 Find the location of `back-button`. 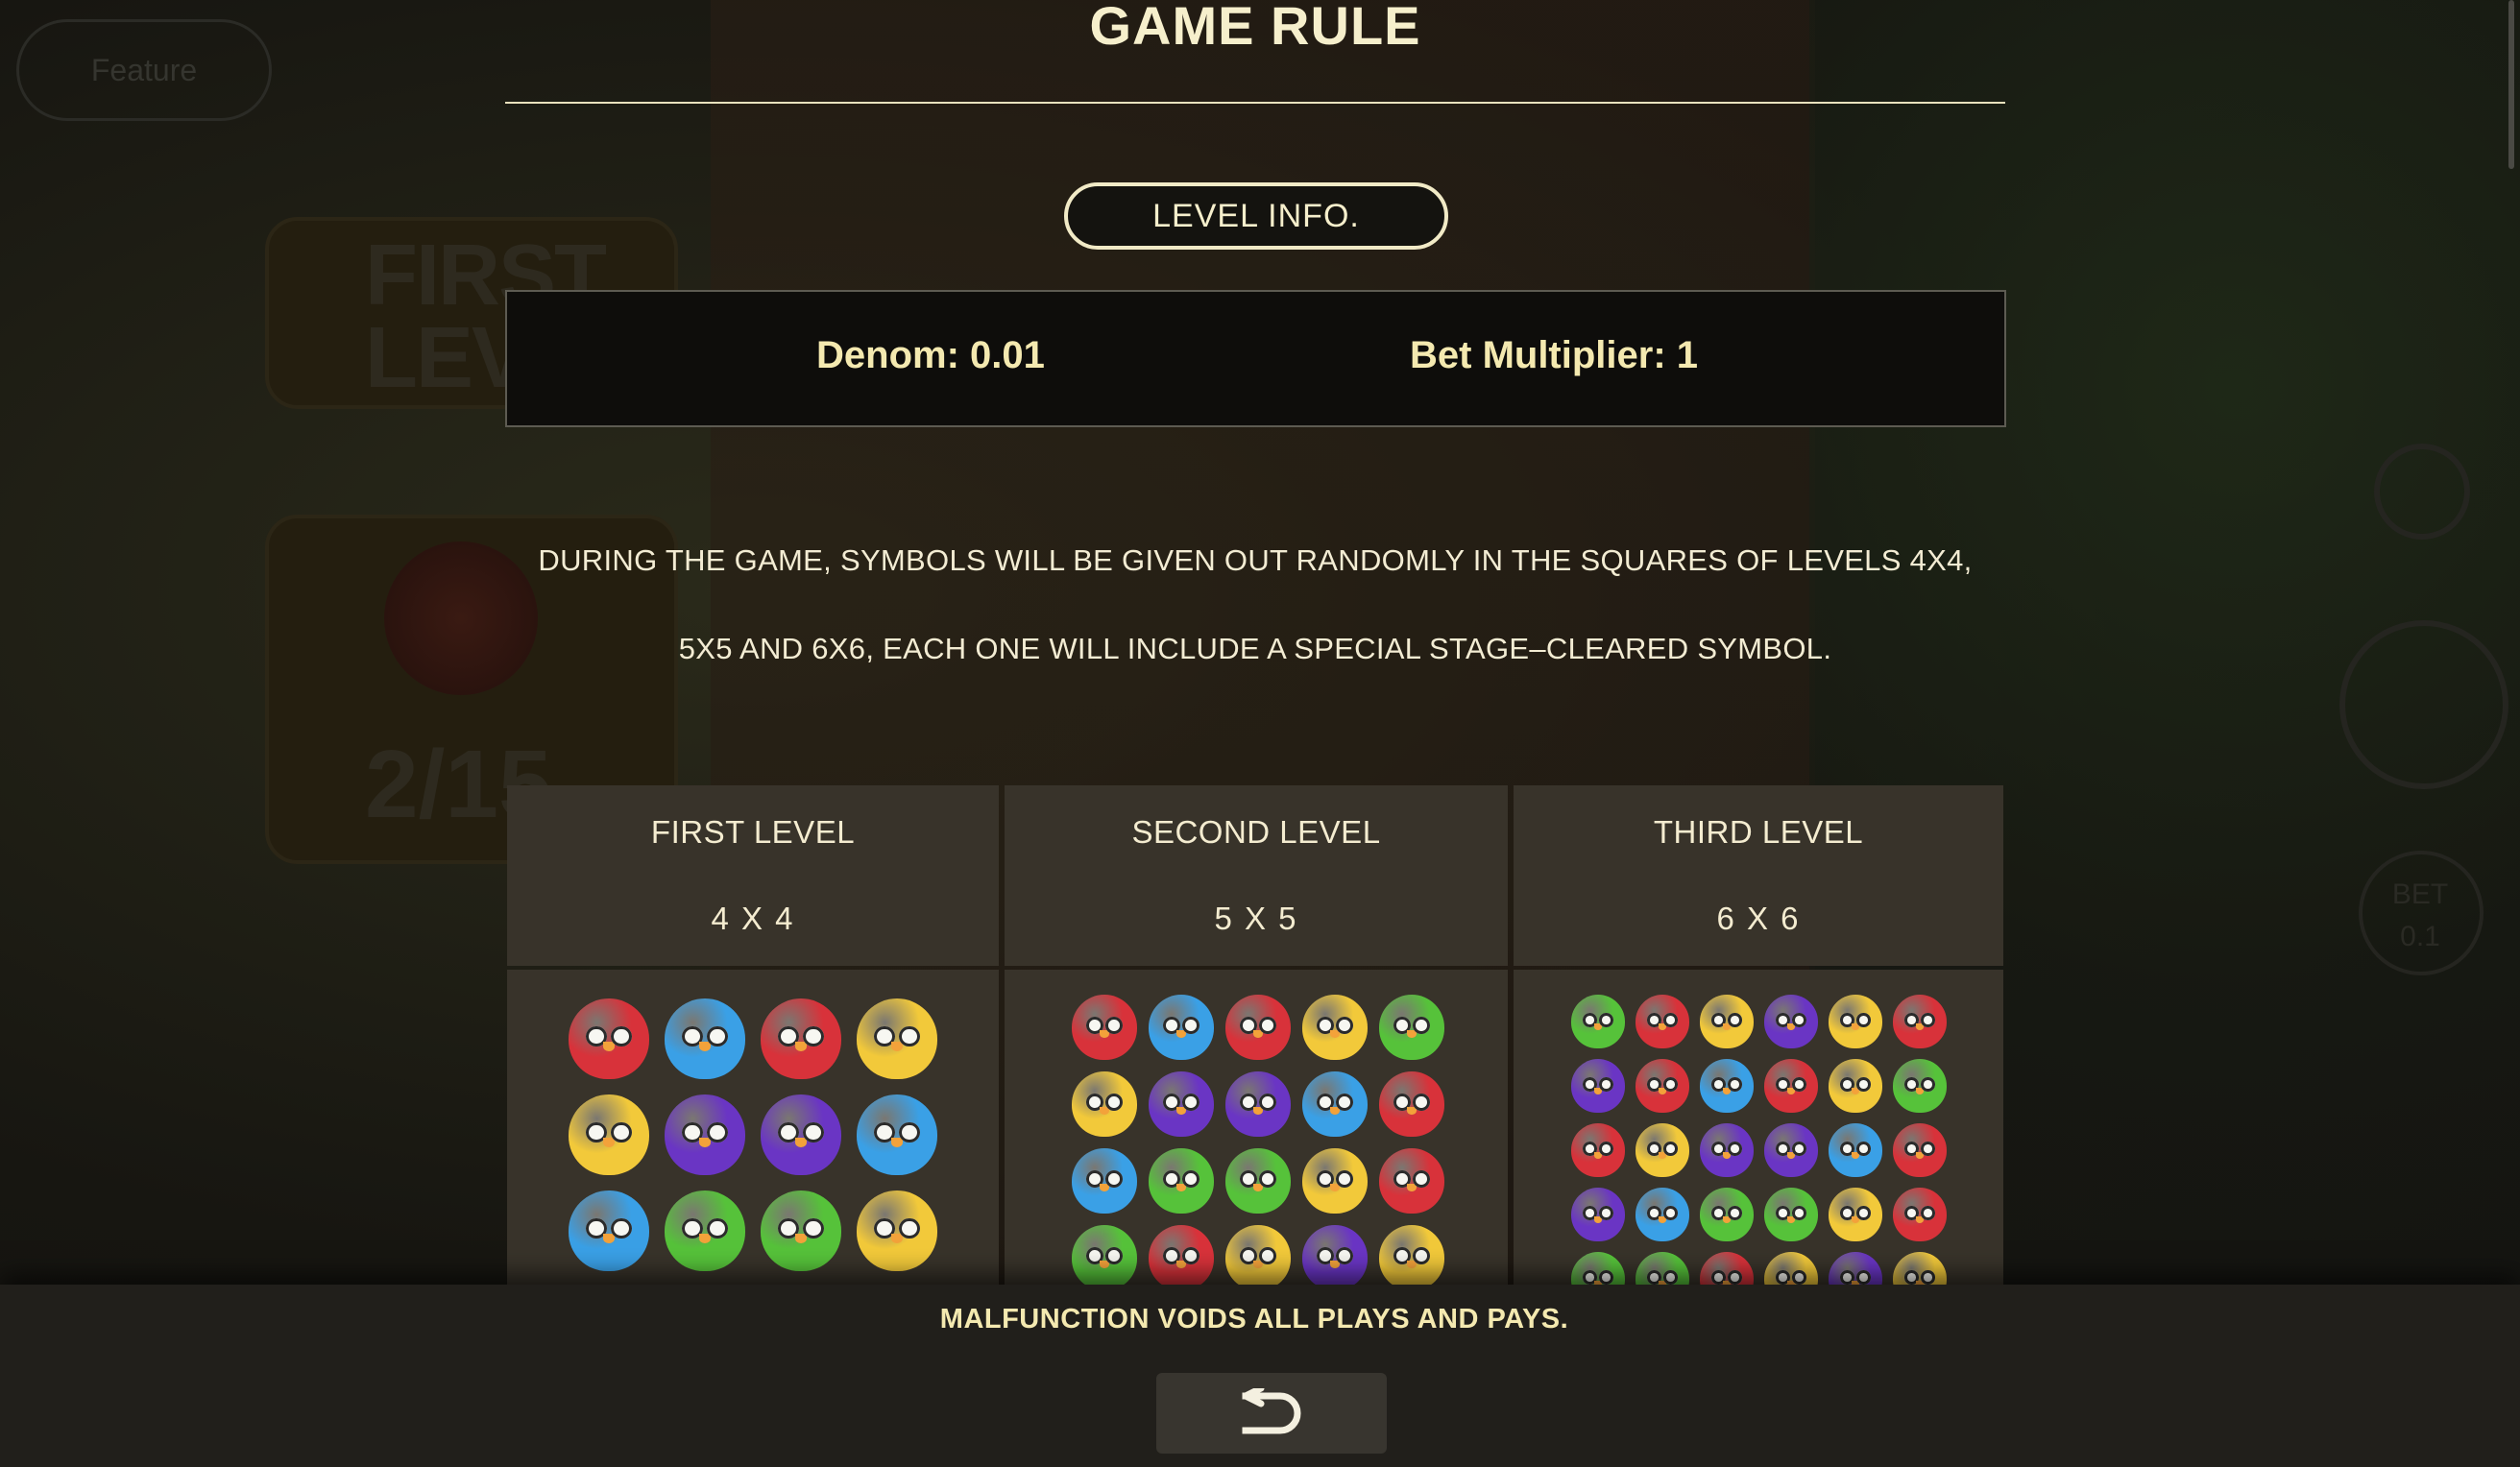

back-button is located at coordinates (1271, 1413).